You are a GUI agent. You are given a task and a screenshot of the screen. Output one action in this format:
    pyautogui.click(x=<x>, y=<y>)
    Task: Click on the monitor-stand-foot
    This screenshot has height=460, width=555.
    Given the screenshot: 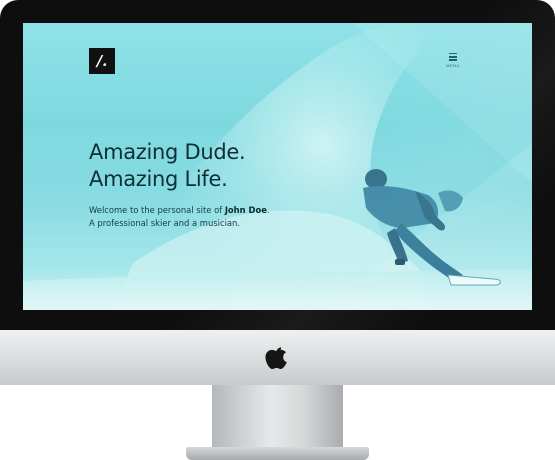 What is the action you would take?
    pyautogui.click(x=277, y=453)
    